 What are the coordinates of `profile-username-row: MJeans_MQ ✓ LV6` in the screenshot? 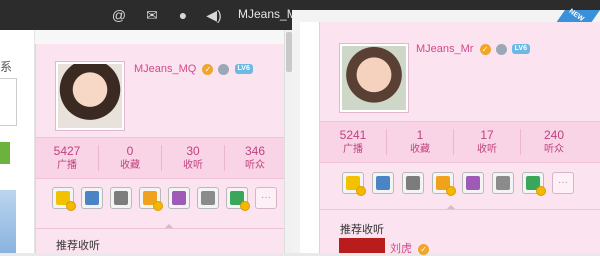 It's located at (193, 69).